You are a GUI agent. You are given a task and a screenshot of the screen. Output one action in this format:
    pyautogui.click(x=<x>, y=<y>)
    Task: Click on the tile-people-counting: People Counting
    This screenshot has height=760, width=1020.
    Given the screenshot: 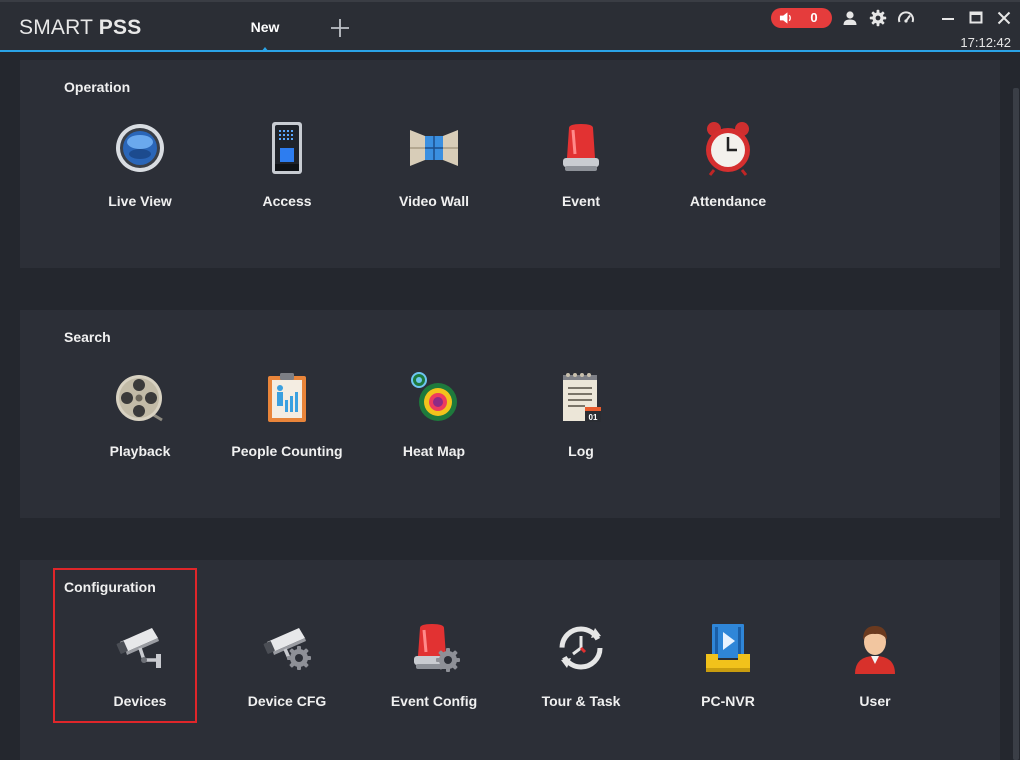 What is the action you would take?
    pyautogui.click(x=287, y=420)
    